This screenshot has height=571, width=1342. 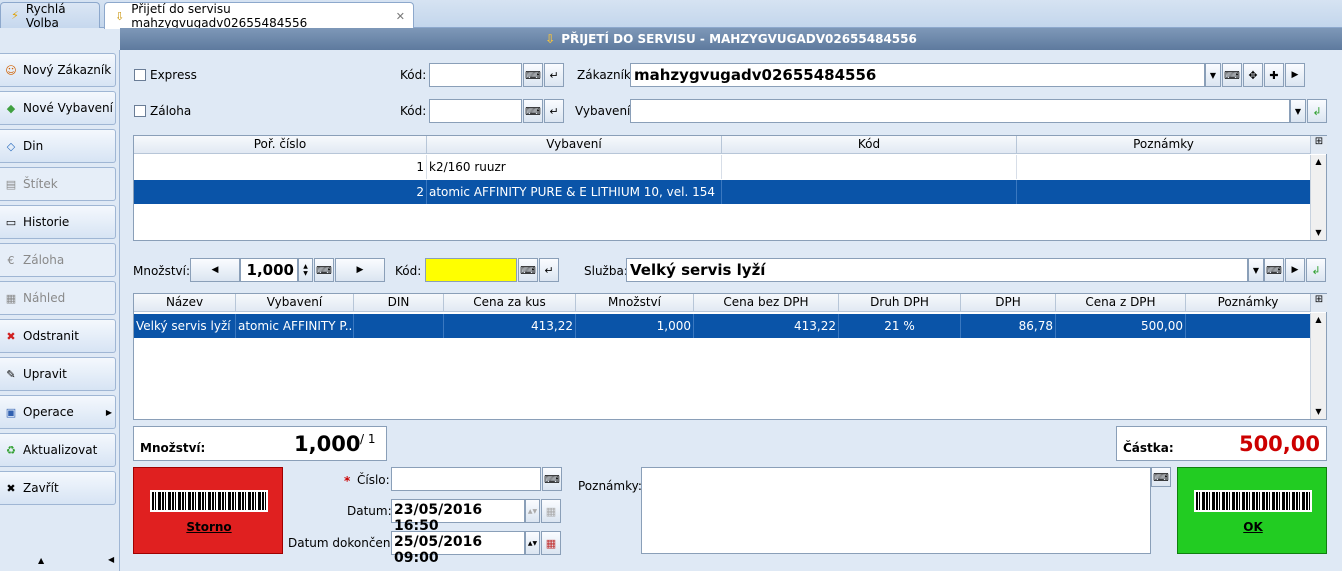 What do you see at coordinates (1121, 303) in the screenshot?
I see `column-header: Cena z DPH` at bounding box center [1121, 303].